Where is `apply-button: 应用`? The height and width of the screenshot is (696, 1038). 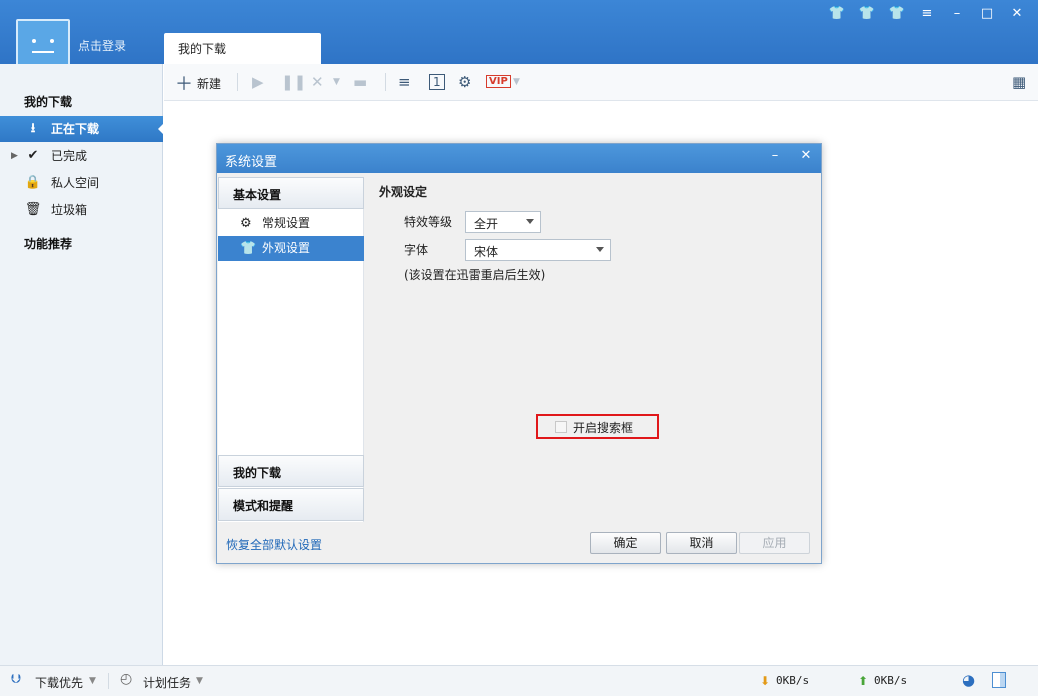 apply-button: 应用 is located at coordinates (774, 543).